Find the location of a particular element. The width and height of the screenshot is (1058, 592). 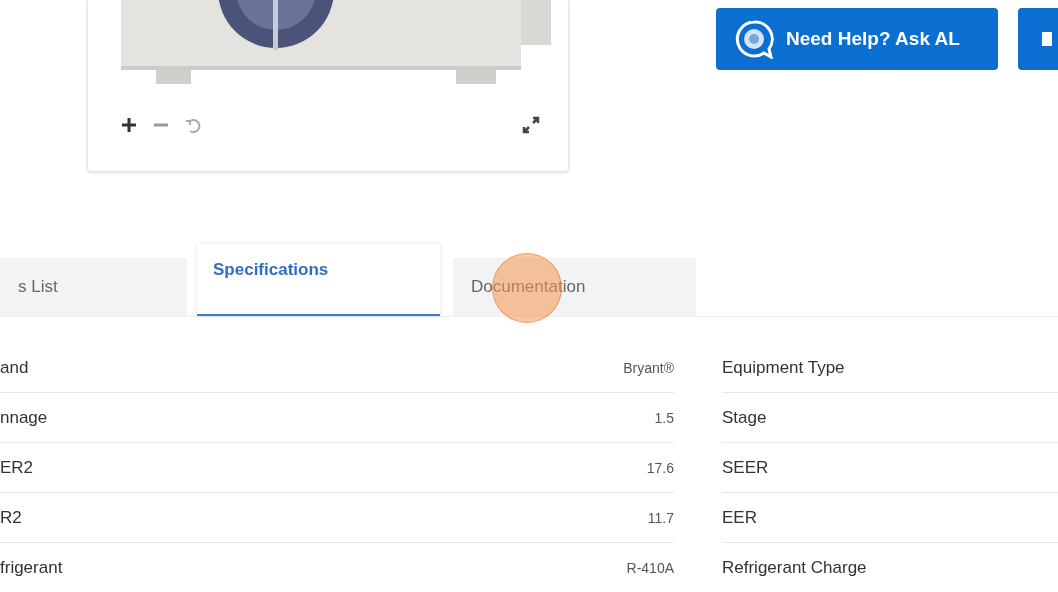

spec-value: 17.6 is located at coordinates (660, 467).